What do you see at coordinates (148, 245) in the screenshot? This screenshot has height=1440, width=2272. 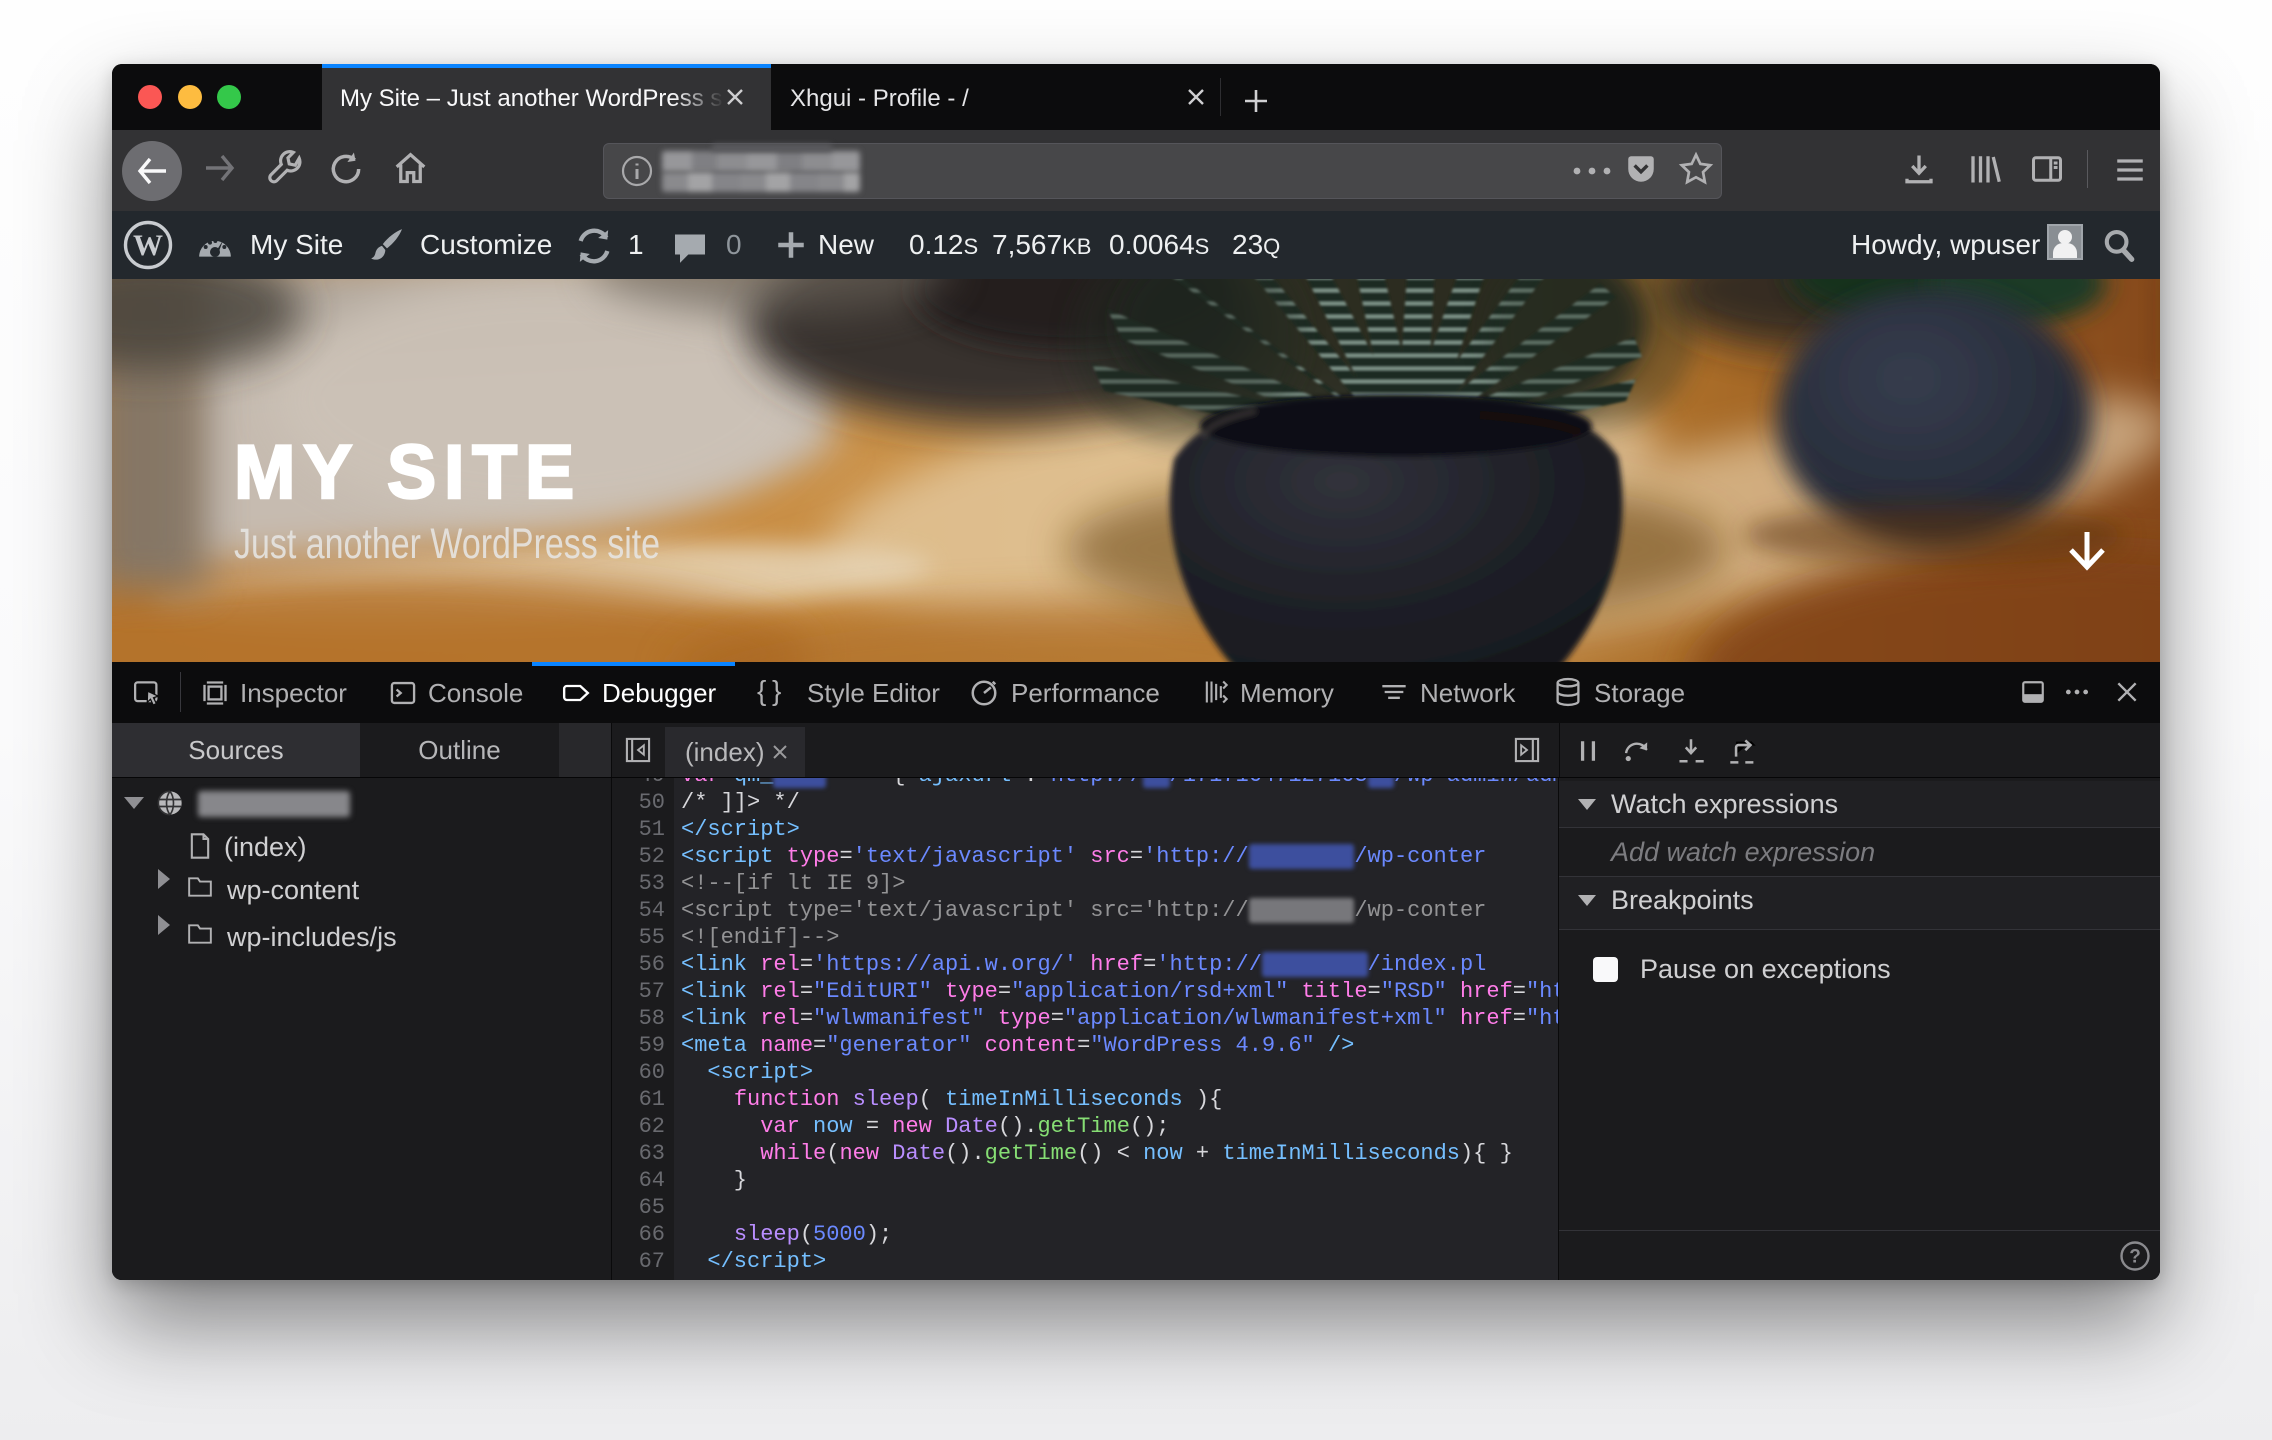 I see `svg-text: W` at bounding box center [148, 245].